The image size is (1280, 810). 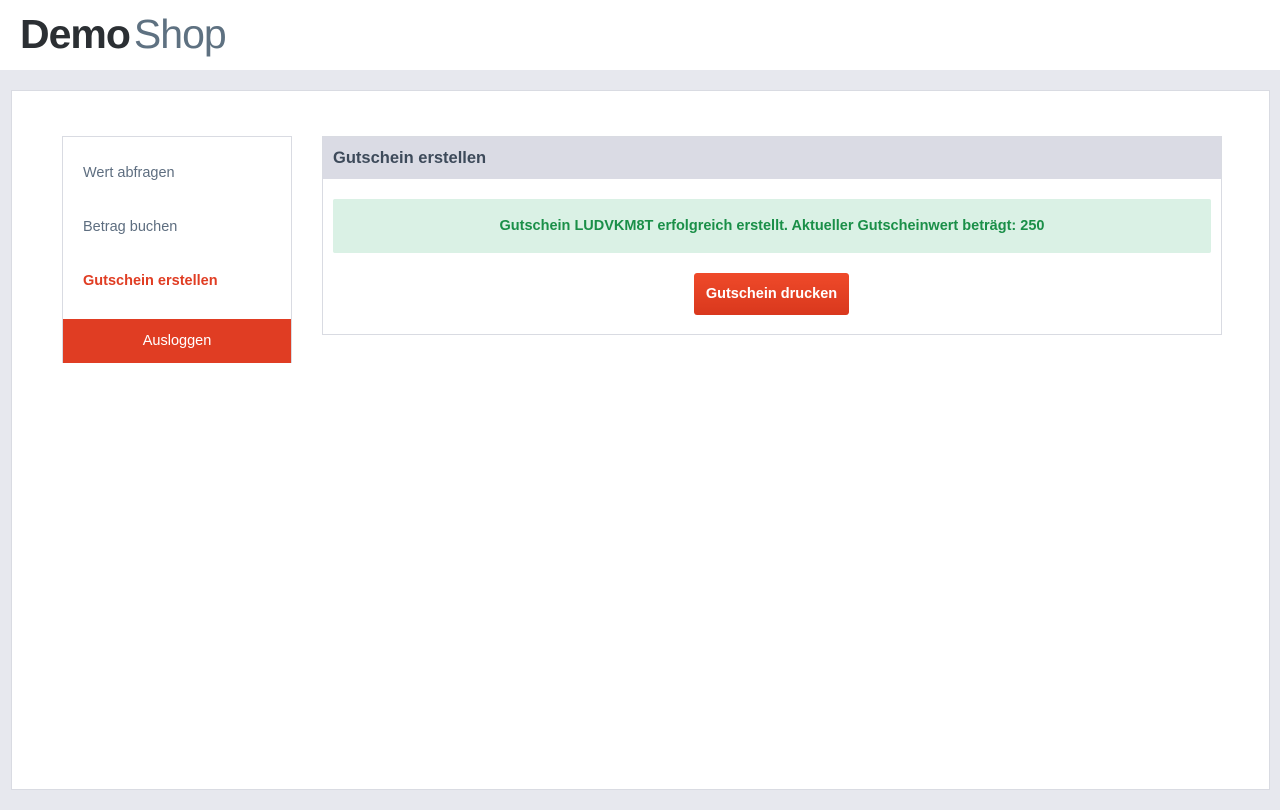 I want to click on demoshop-logo: Demo Shop, so click(x=123, y=34).